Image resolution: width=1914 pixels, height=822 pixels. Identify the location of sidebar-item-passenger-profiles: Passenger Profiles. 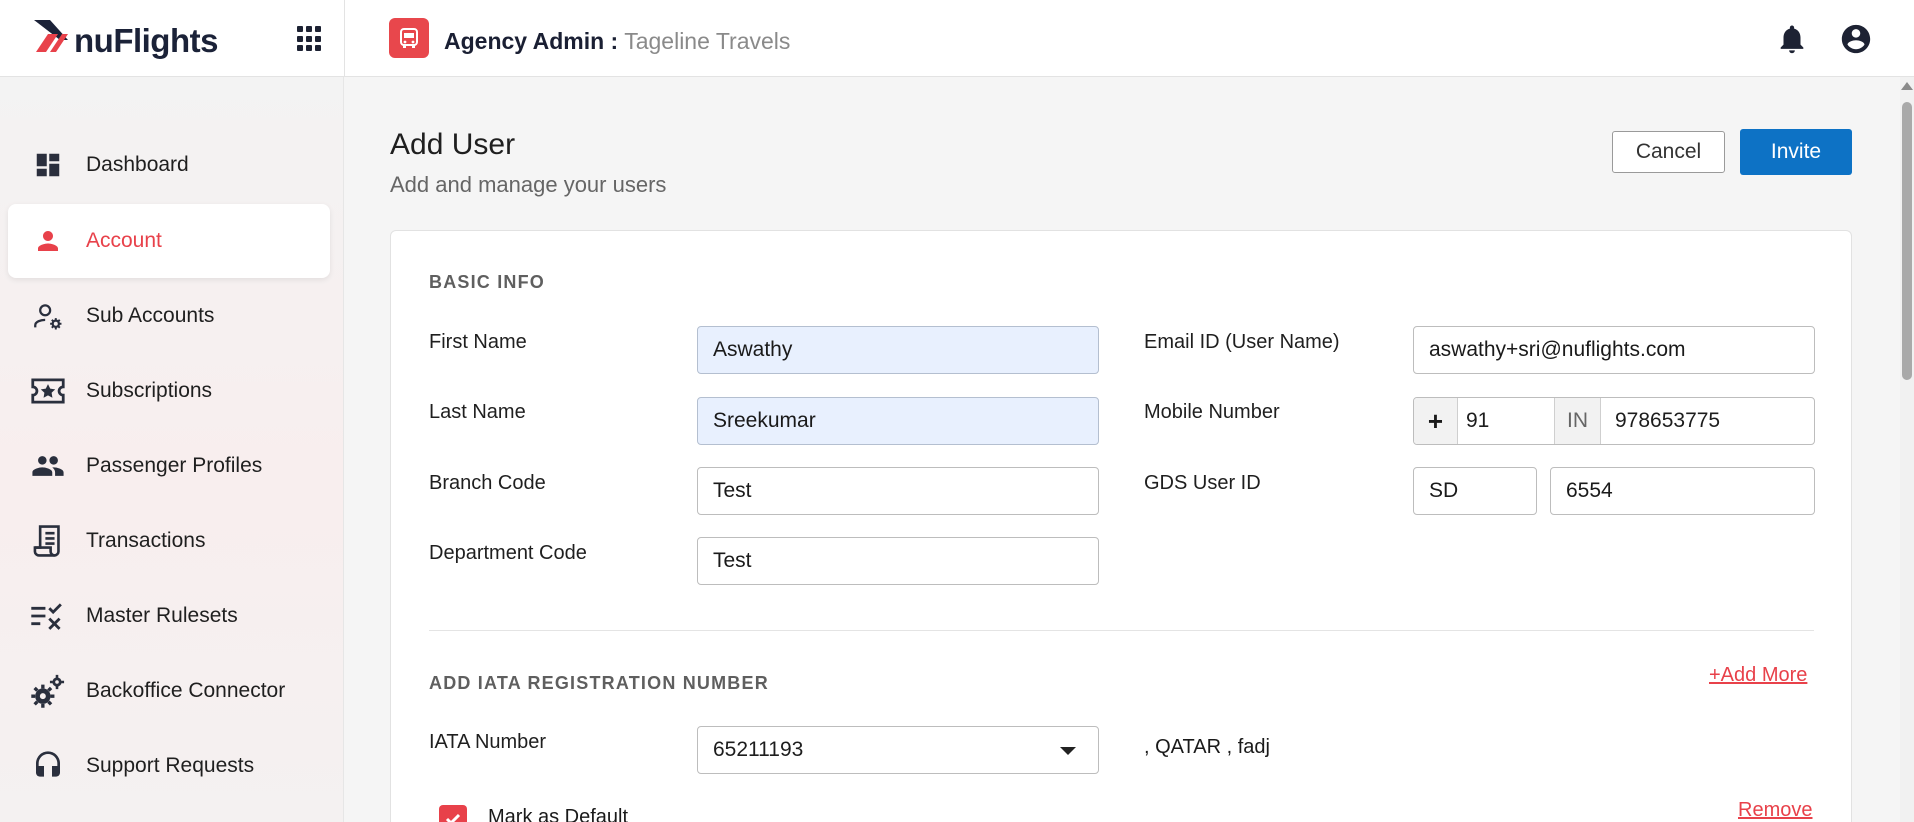
(169, 466).